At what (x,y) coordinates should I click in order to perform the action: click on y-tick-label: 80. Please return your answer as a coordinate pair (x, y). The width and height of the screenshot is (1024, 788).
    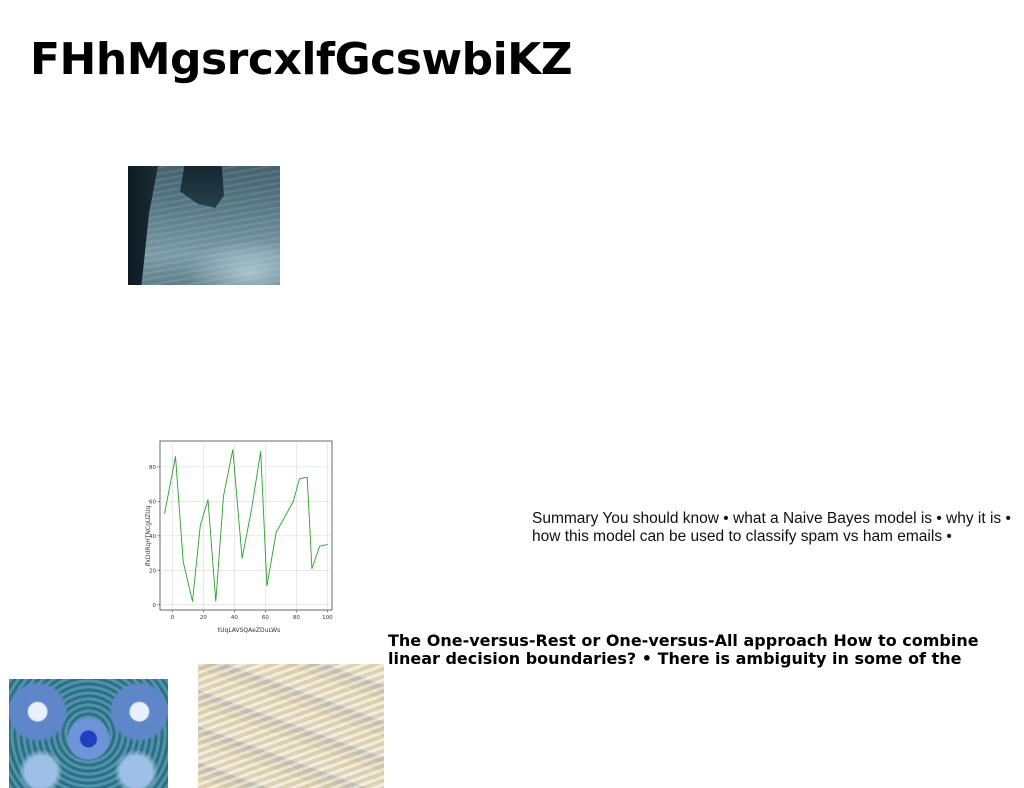
    Looking at the image, I should click on (152, 468).